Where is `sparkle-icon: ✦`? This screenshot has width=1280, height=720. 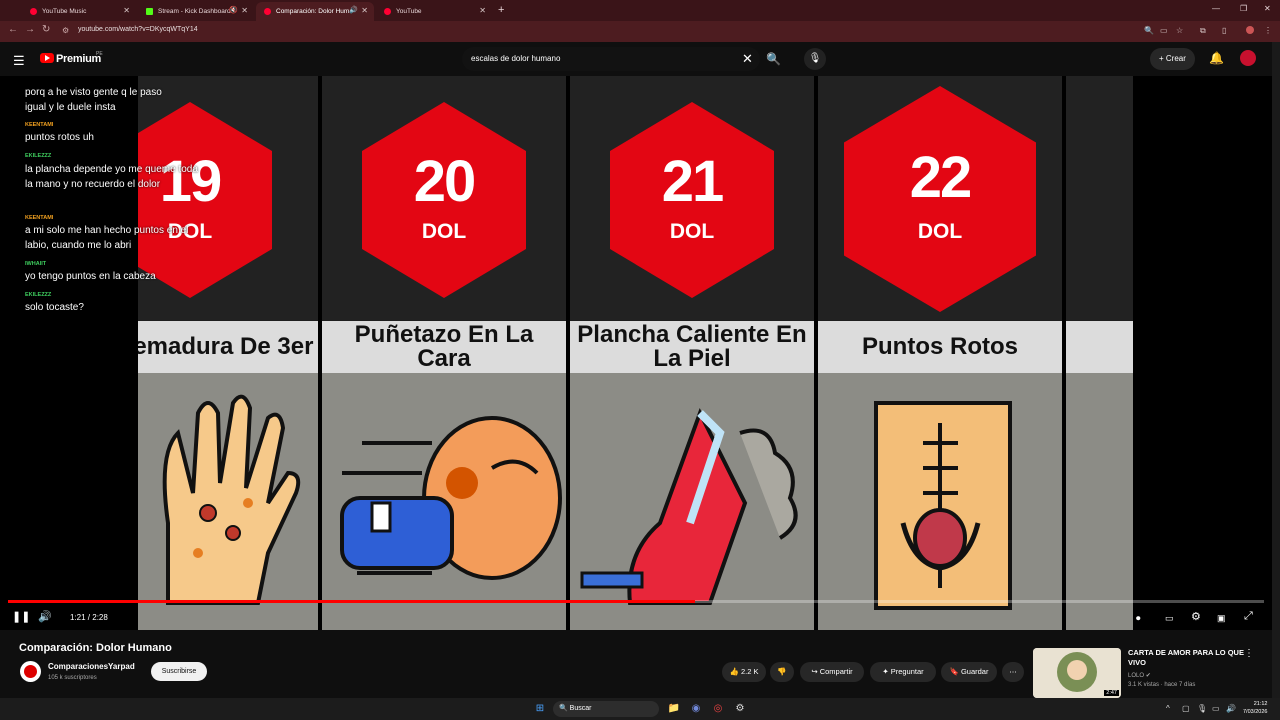
sparkle-icon: ✦ is located at coordinates (885, 671).